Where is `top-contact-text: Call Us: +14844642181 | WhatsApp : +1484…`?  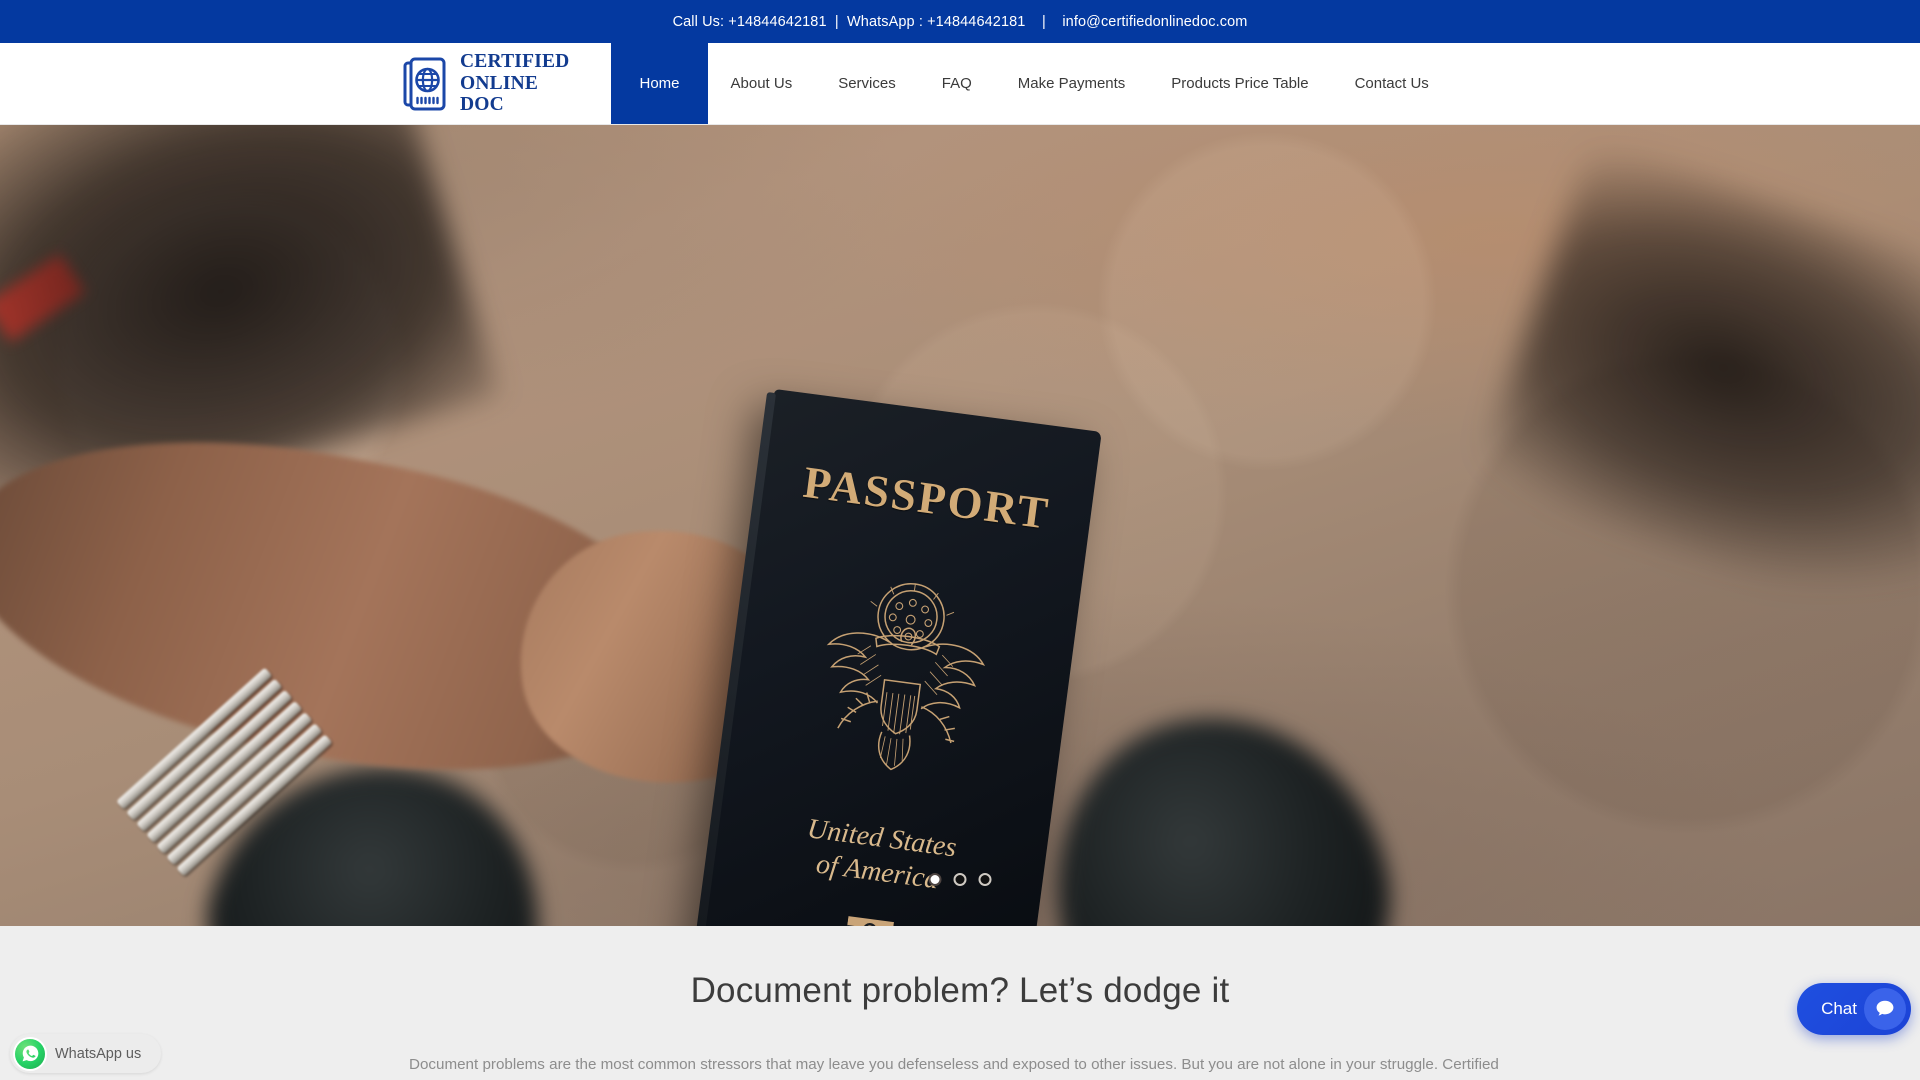
top-contact-text: Call Us: +14844642181 | WhatsApp : +1484… is located at coordinates (960, 21).